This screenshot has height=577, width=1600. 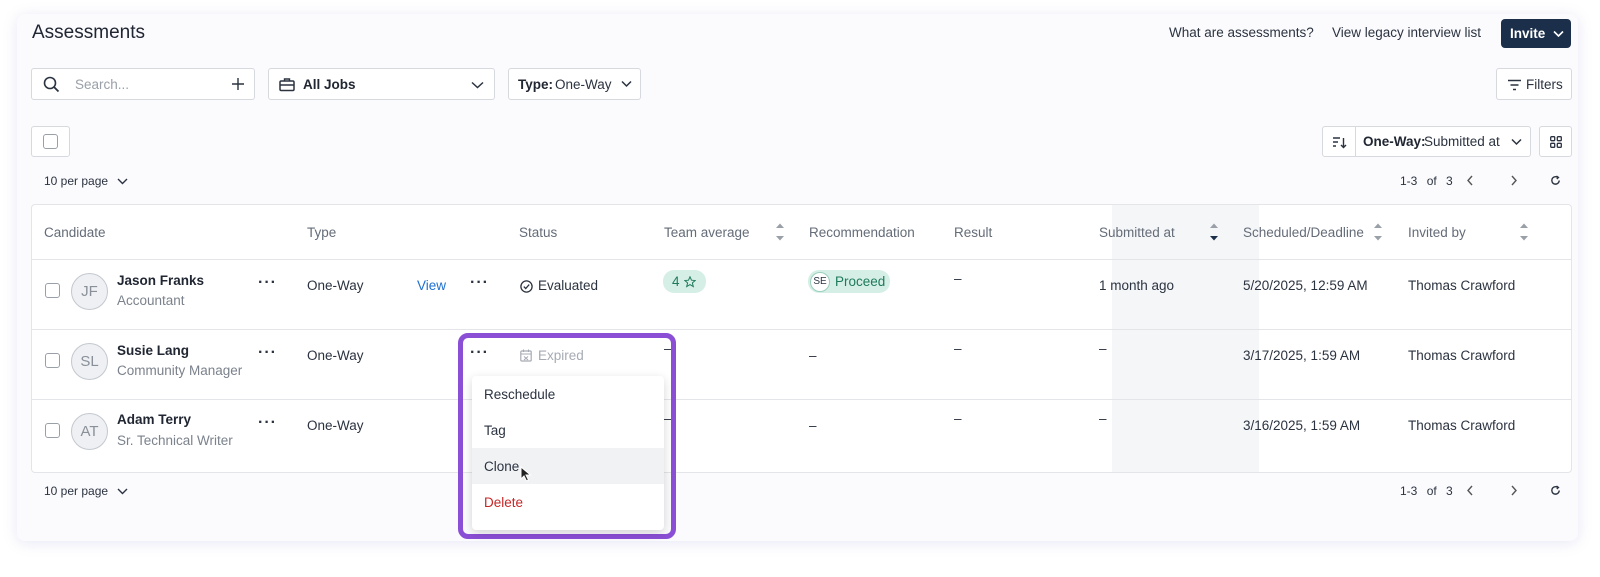 I want to click on plus-icon, so click(x=238, y=84).